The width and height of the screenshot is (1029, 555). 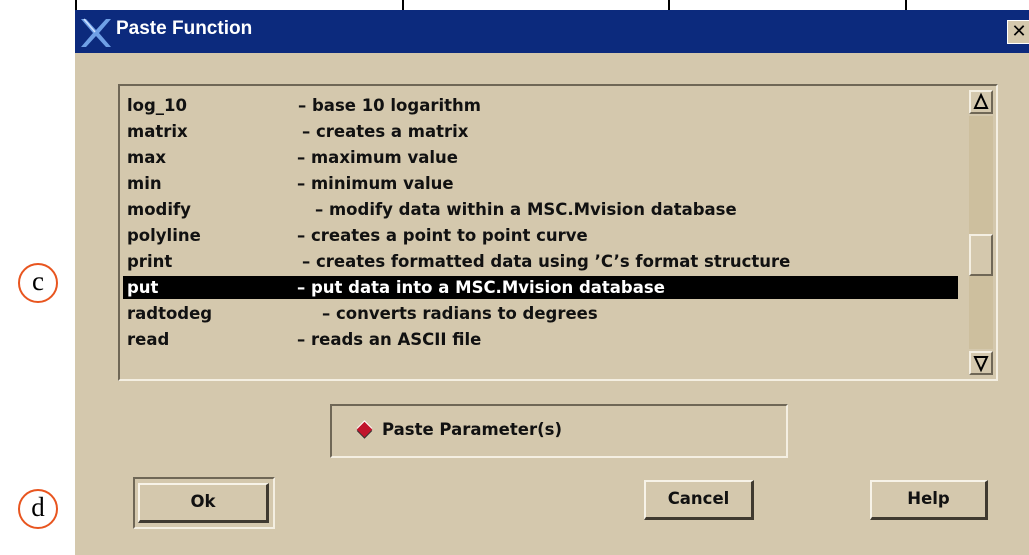 What do you see at coordinates (540, 105) in the screenshot?
I see `function-list-item: log_10 – base 10 logarithm` at bounding box center [540, 105].